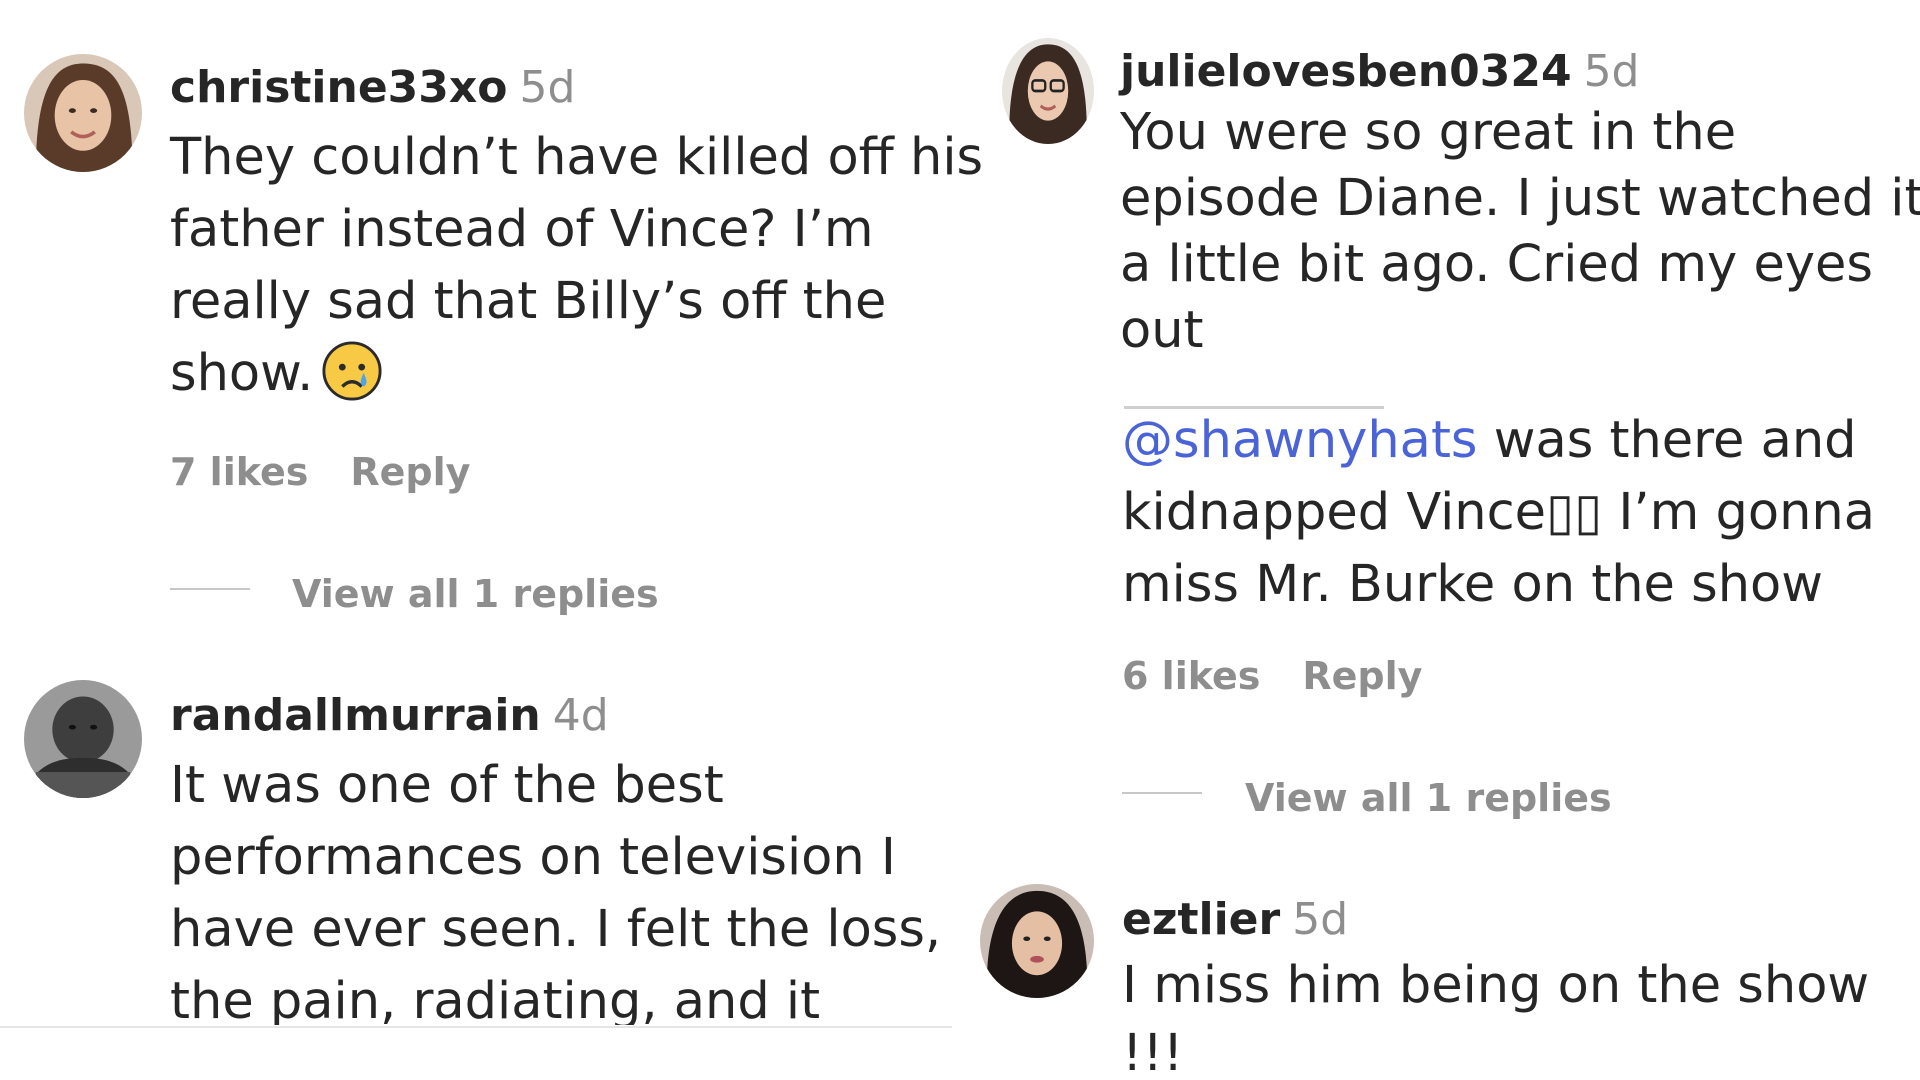 This screenshot has width=1920, height=1080. I want to click on username: christine33xo, so click(339, 87).